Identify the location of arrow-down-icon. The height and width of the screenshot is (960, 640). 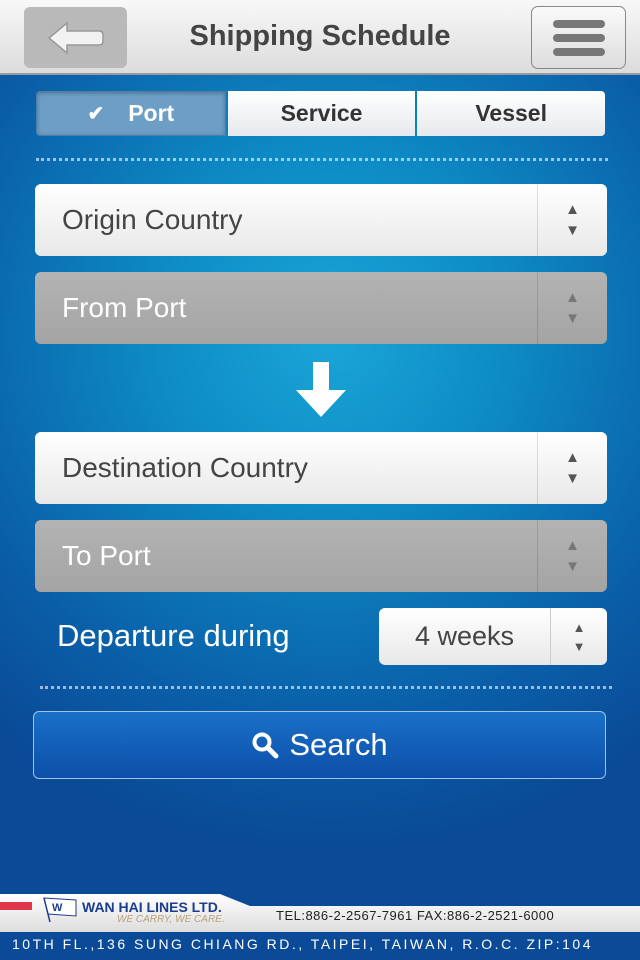
(321, 389).